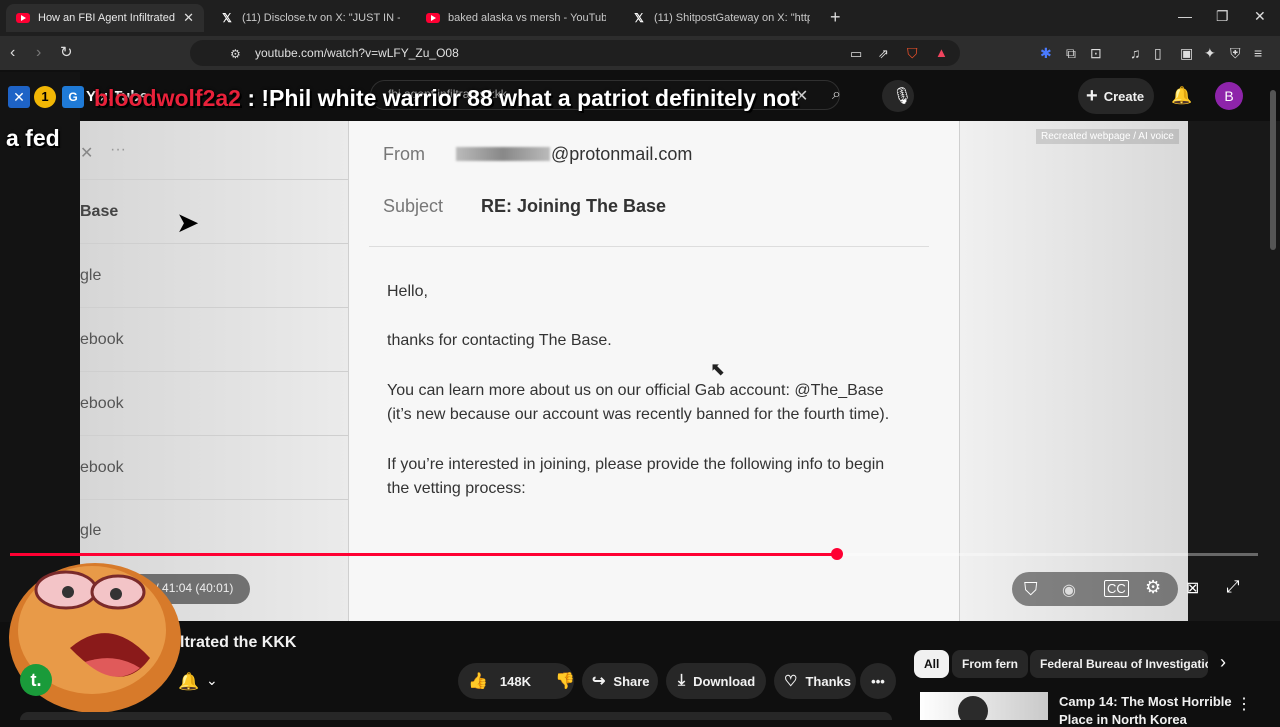 The height and width of the screenshot is (727, 1280). What do you see at coordinates (407, 291) in the screenshot?
I see `email-line: Hello,` at bounding box center [407, 291].